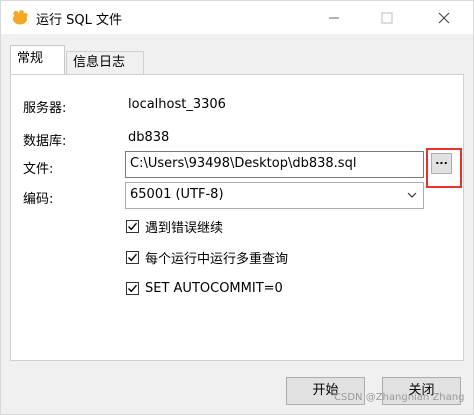  Describe the element at coordinates (149, 137) in the screenshot. I see `database-value: db838` at that location.